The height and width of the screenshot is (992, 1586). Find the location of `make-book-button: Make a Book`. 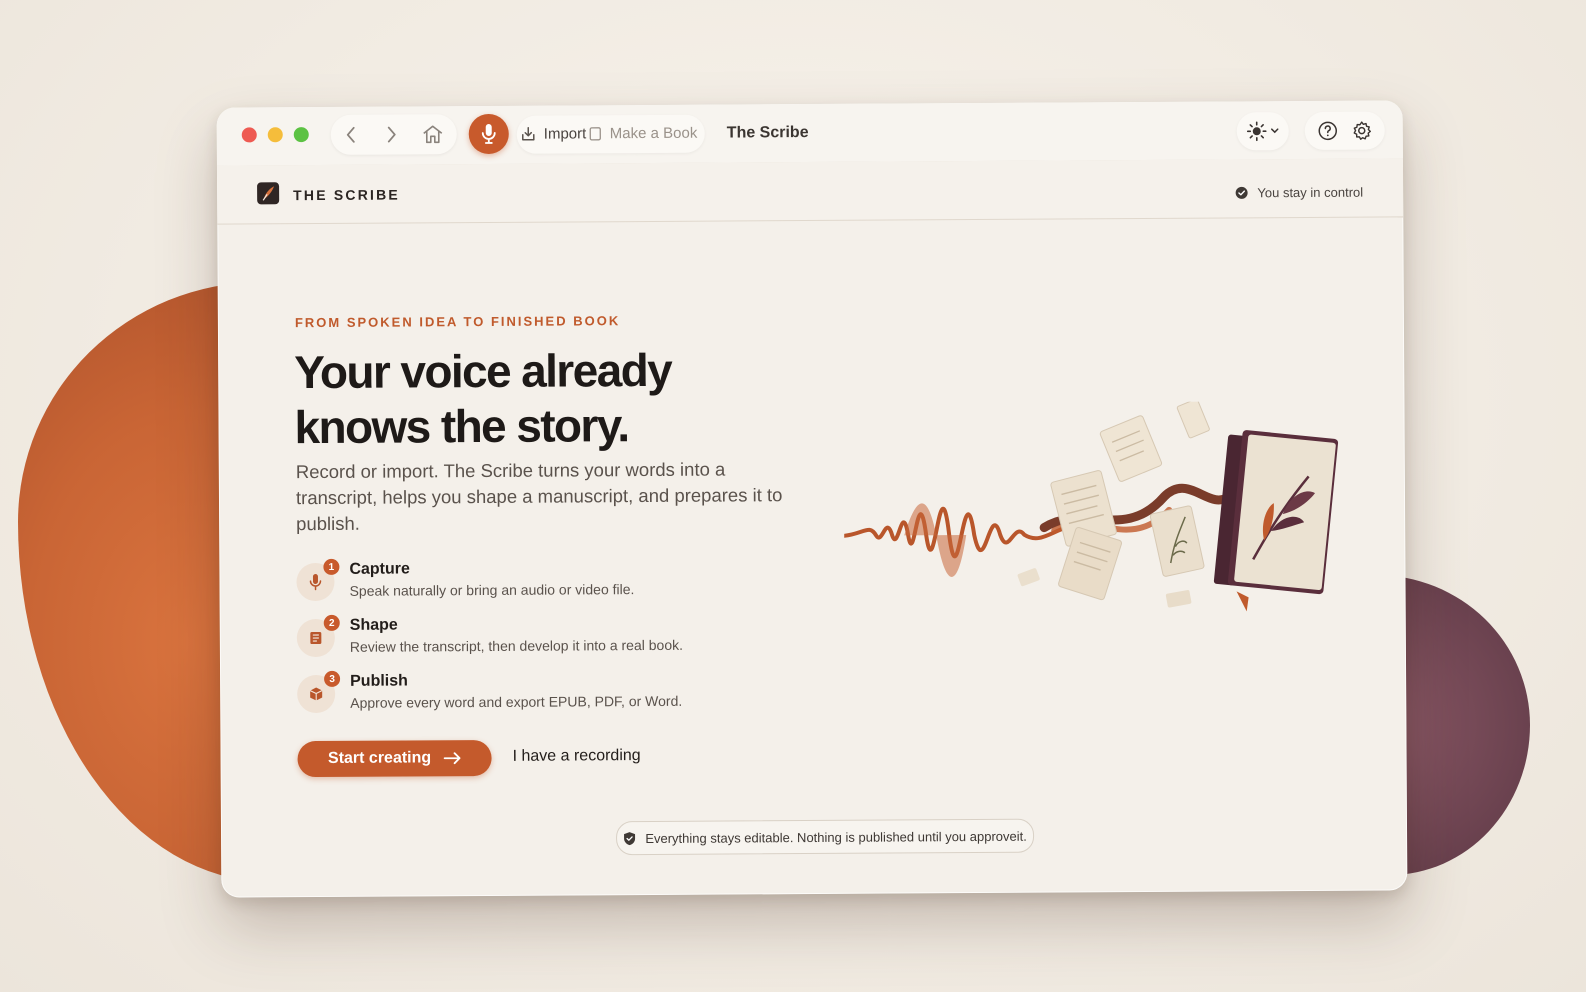

make-book-button: Make a Book is located at coordinates (643, 133).